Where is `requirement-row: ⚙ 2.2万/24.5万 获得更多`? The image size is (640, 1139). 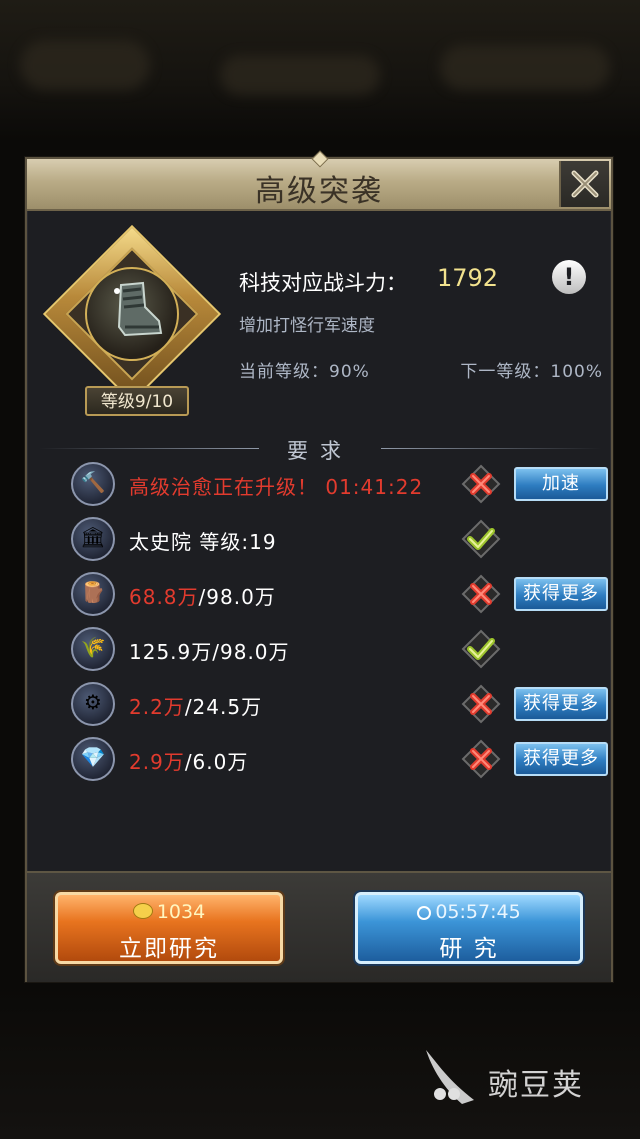 requirement-row: ⚙ 2.2万/24.5万 获得更多 is located at coordinates (341, 705).